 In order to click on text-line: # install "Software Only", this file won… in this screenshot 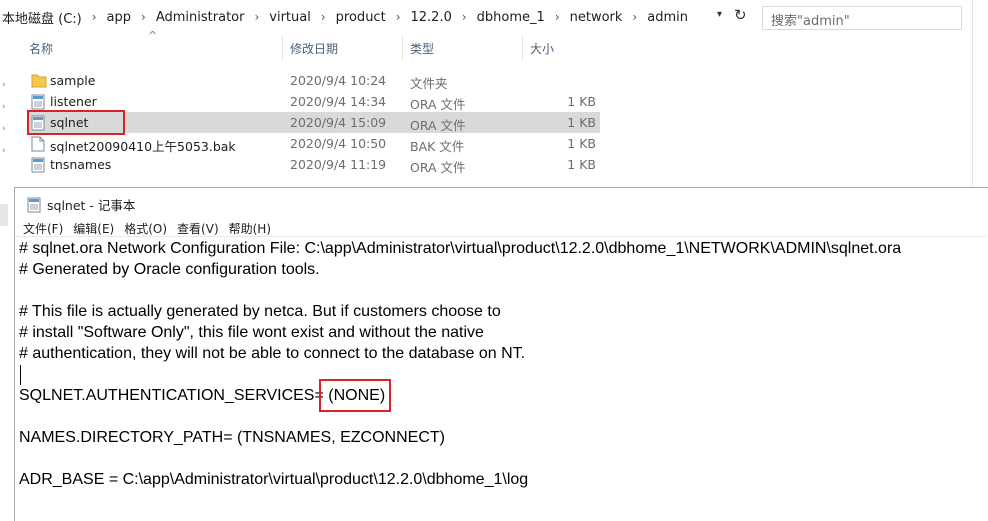, I will do `click(251, 332)`.